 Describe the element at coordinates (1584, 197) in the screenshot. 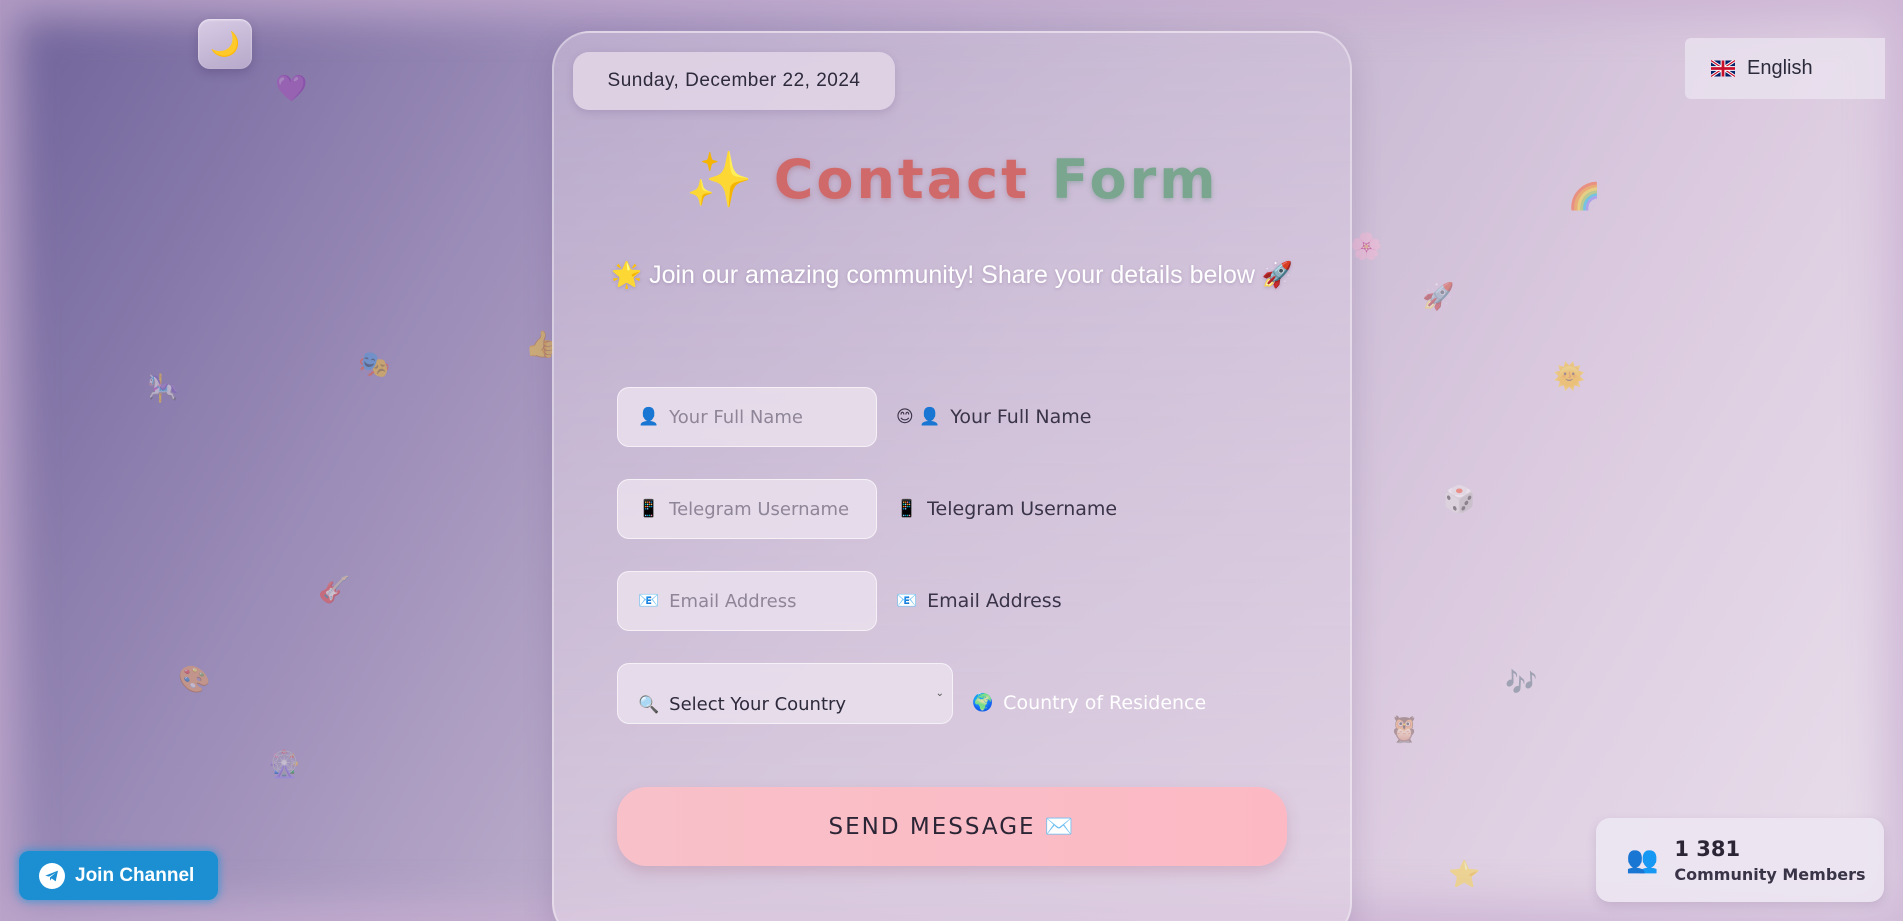

I see `rainbow-icon: 🌈` at that location.